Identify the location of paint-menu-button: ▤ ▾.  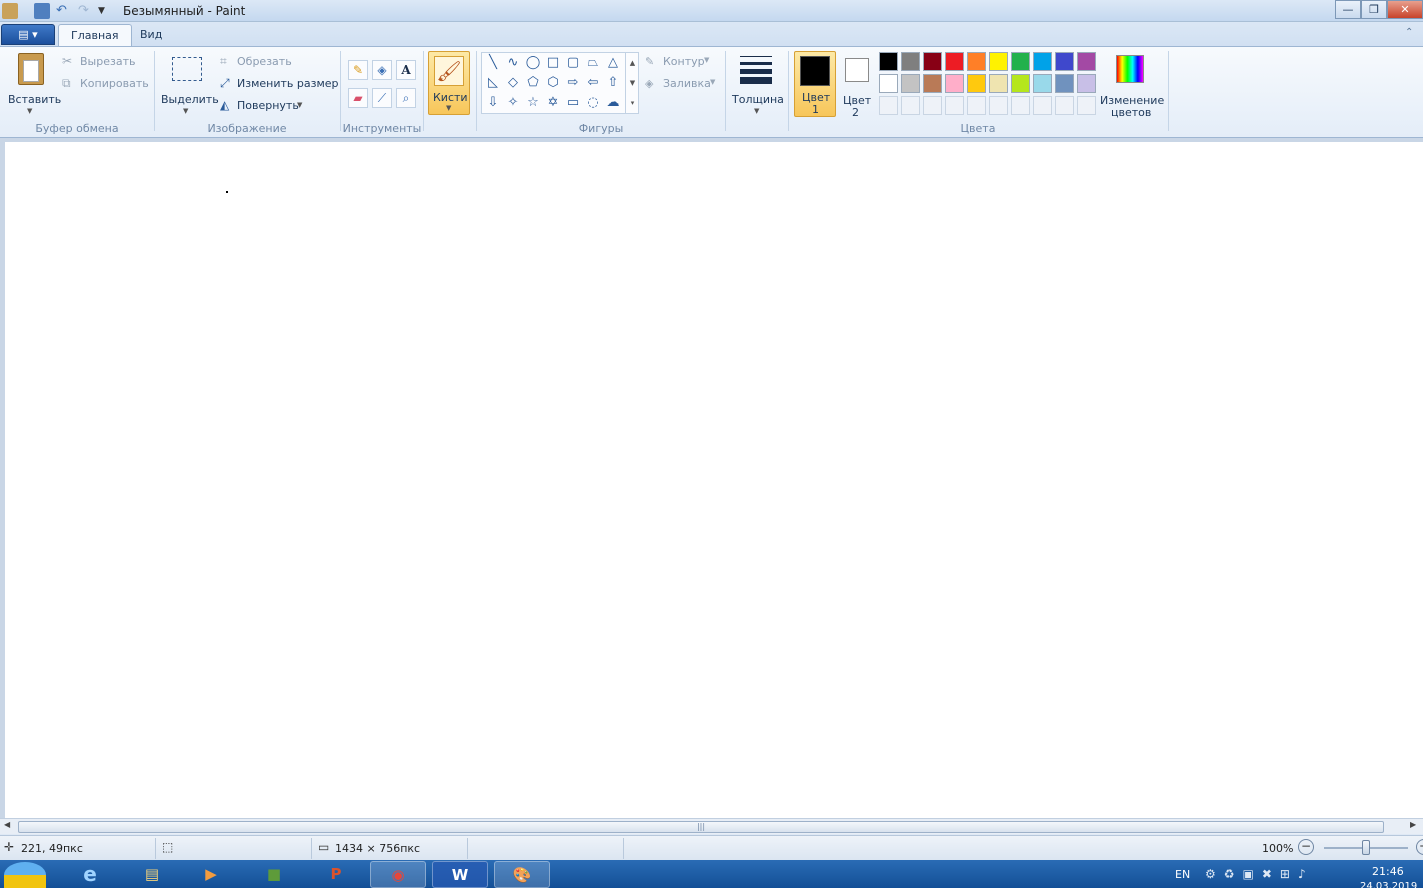
(28, 34).